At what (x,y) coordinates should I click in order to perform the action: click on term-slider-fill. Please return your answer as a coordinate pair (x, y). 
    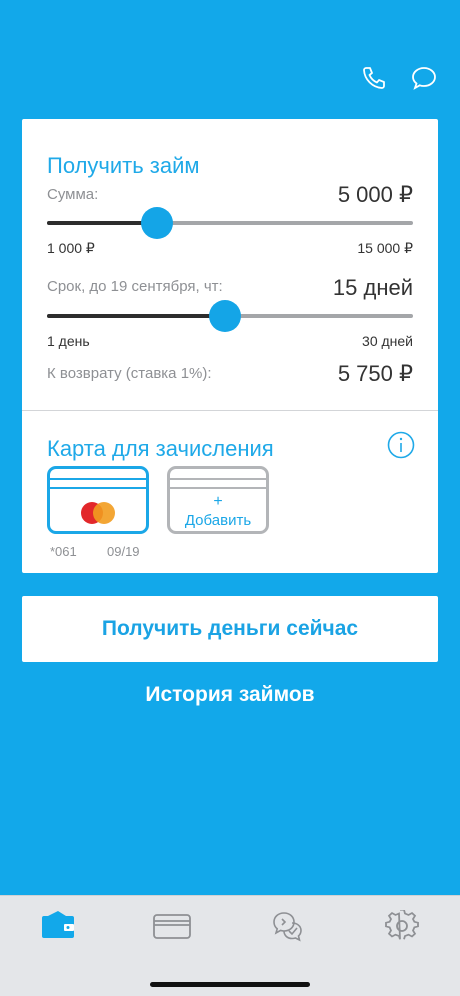
    Looking at the image, I should click on (136, 316).